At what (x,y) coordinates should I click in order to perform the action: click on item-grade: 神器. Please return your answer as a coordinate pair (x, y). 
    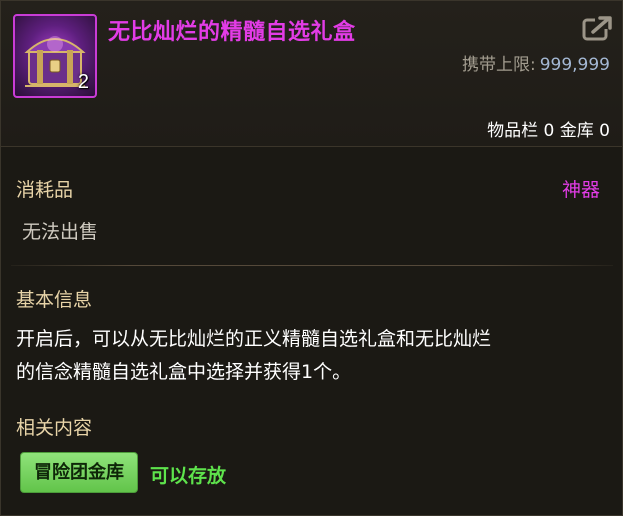
    Looking at the image, I should click on (580, 190).